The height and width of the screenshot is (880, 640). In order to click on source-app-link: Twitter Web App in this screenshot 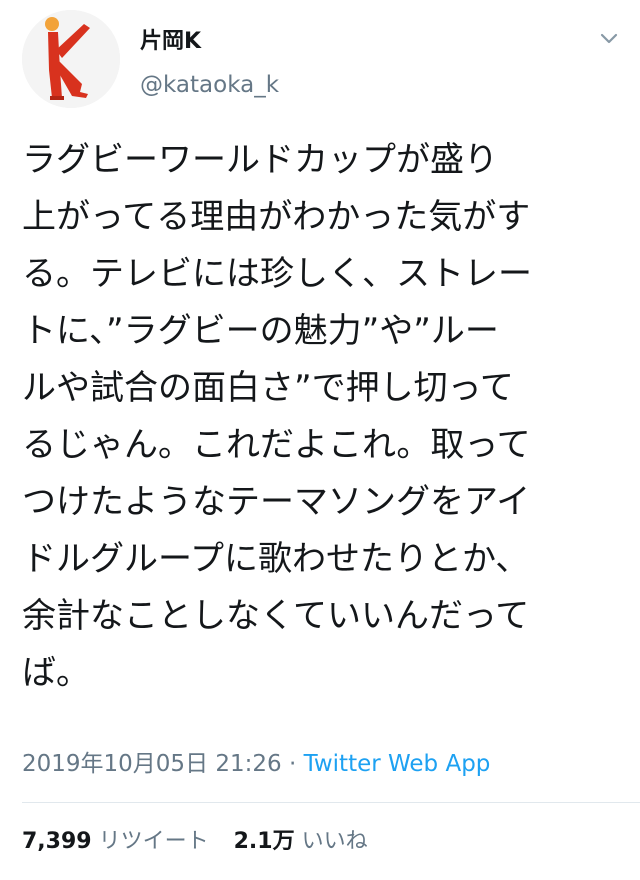, I will do `click(397, 764)`.